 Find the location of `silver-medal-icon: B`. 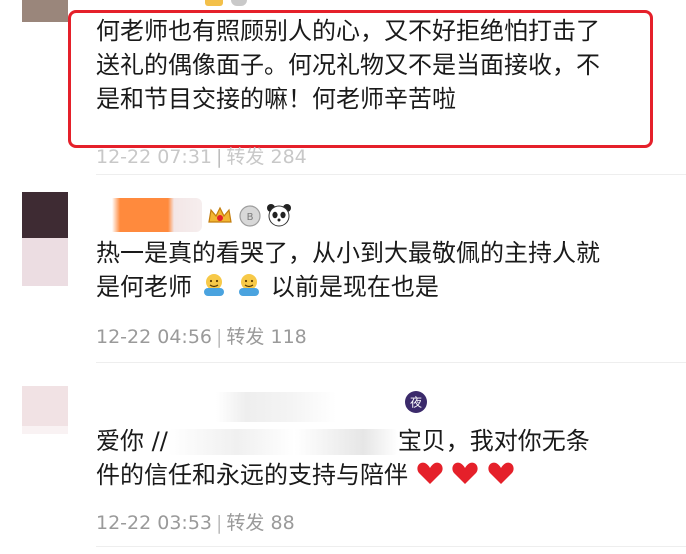

silver-medal-icon: B is located at coordinates (250, 219).